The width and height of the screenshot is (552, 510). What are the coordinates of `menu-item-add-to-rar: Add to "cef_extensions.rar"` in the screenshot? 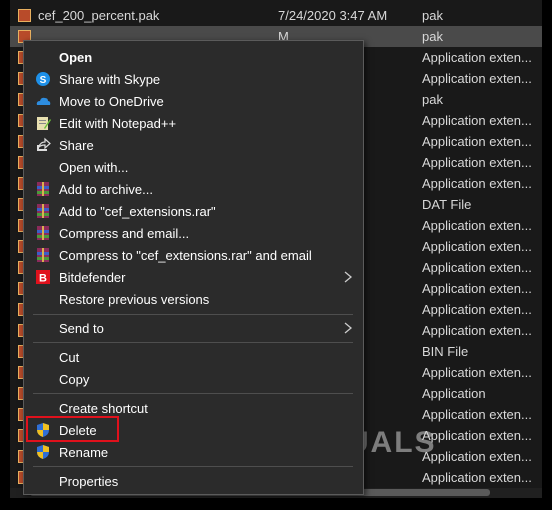 It's located at (193, 211).